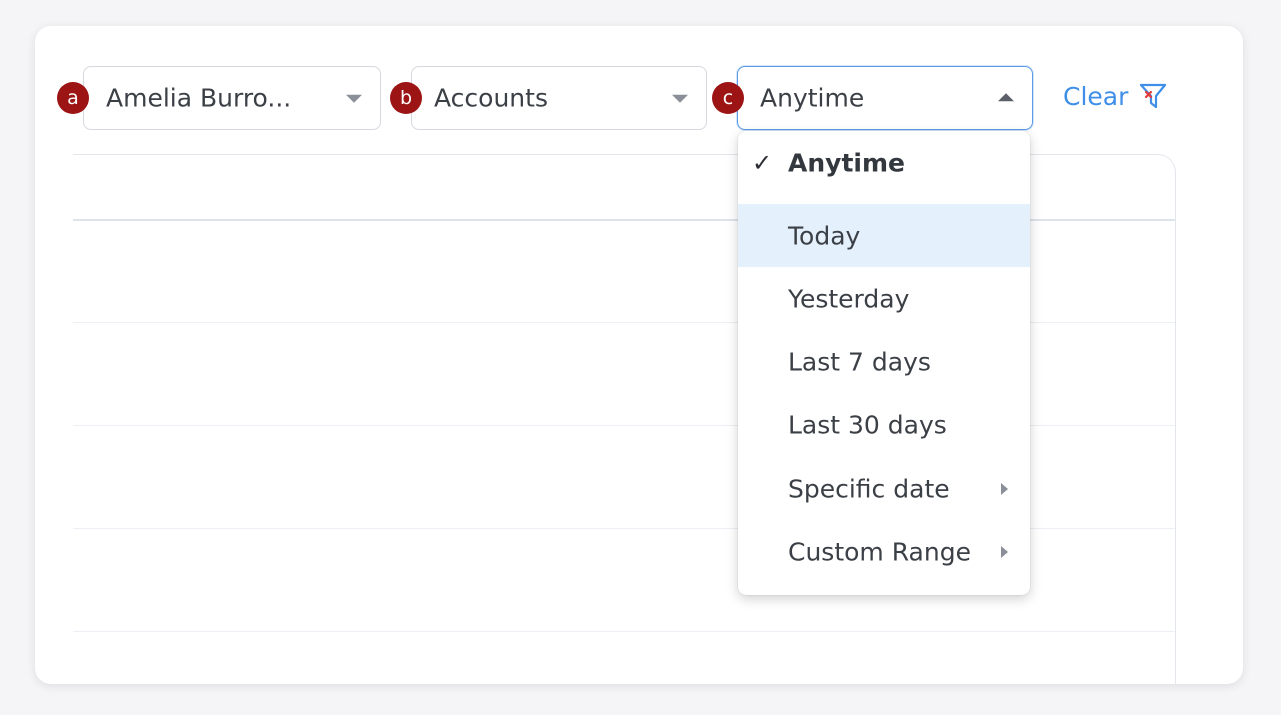 This screenshot has width=1281, height=715. I want to click on table-row-divider, so click(624, 631).